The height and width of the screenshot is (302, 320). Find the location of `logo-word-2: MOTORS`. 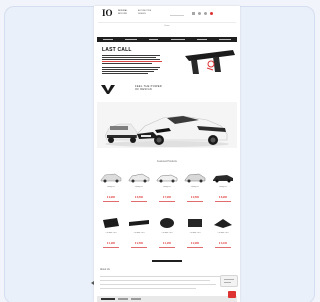

logo-word-2: MOTORS is located at coordinates (122, 13).